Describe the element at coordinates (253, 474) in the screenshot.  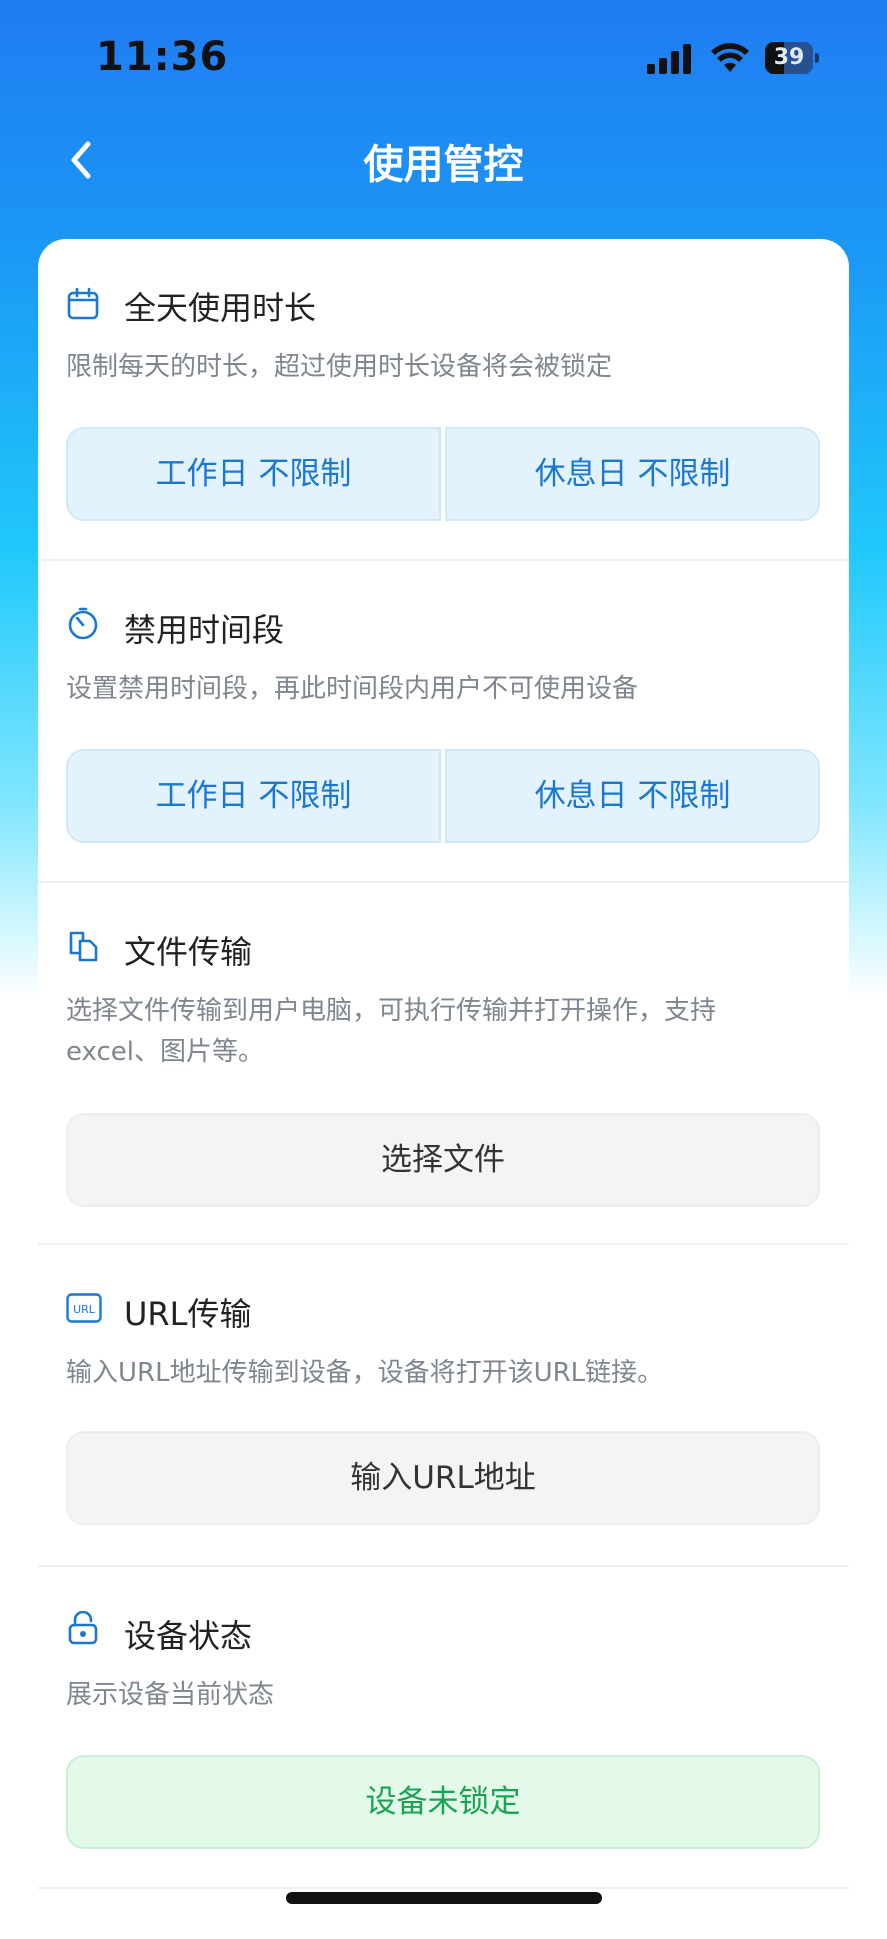
I see `workday-duration-button: 工作日 不限制` at that location.